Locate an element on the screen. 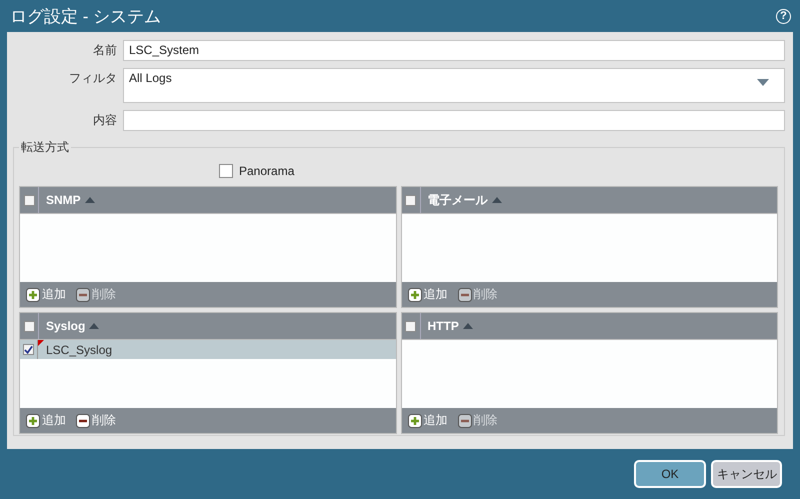 This screenshot has width=800, height=499. content-field is located at coordinates (454, 120).